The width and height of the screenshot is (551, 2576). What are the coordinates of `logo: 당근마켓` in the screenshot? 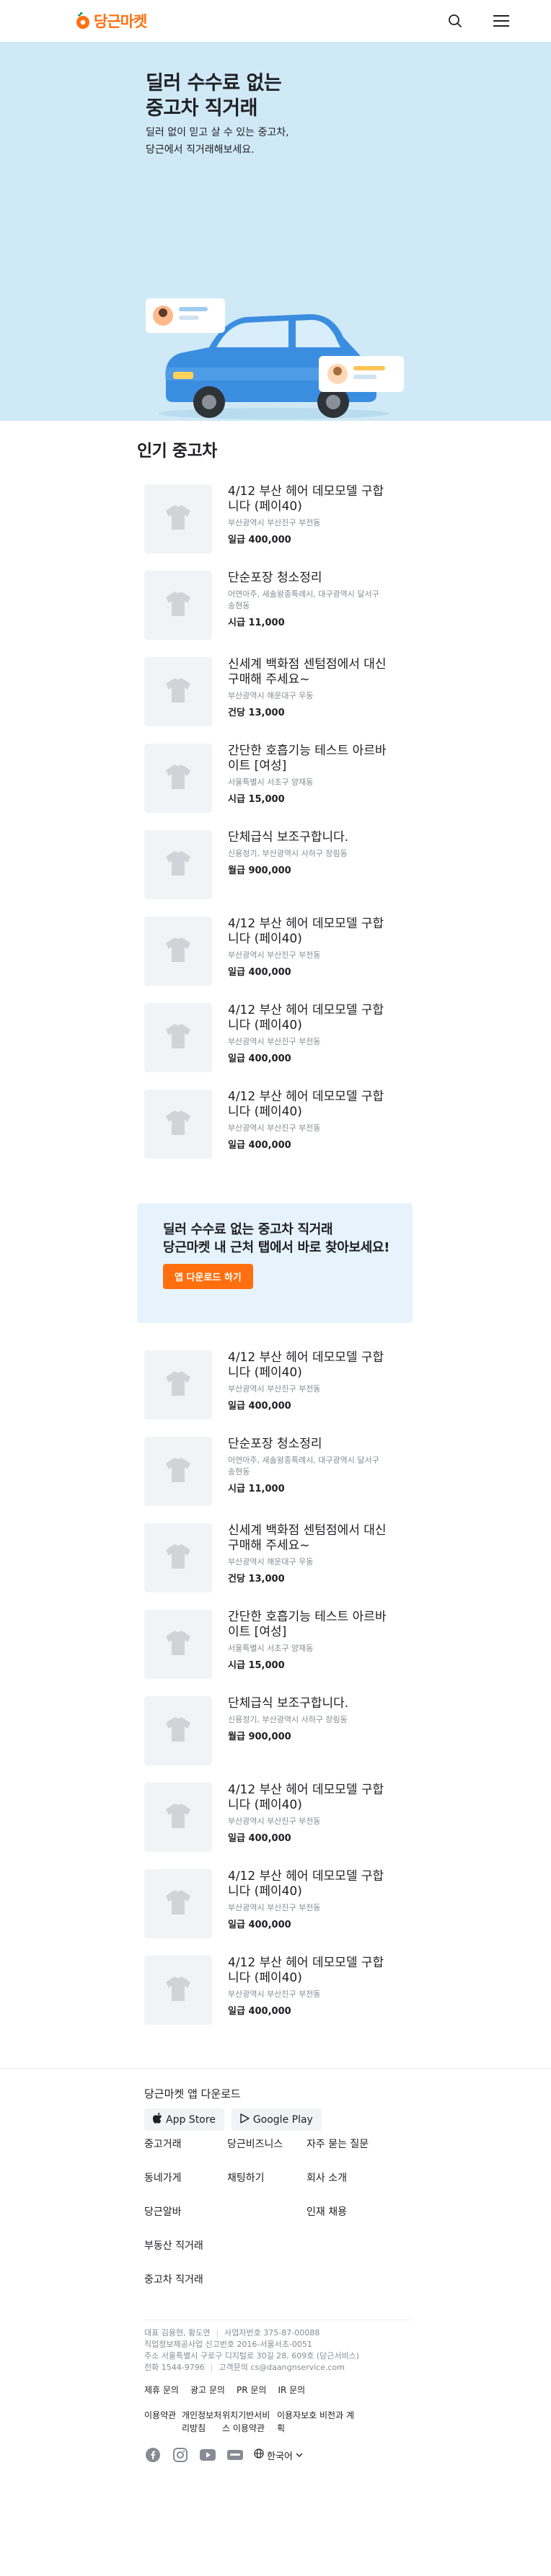 It's located at (111, 21).